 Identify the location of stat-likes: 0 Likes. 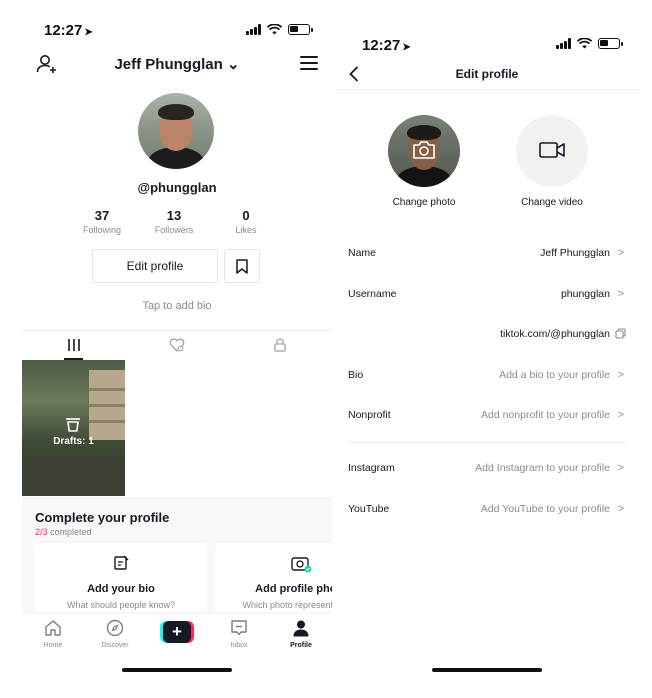
(246, 221).